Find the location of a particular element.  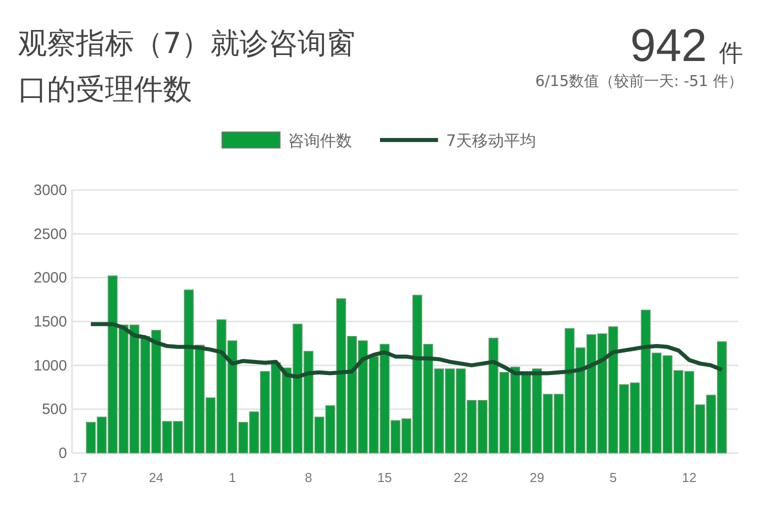

y-axis-label: 0 is located at coordinates (62, 453).